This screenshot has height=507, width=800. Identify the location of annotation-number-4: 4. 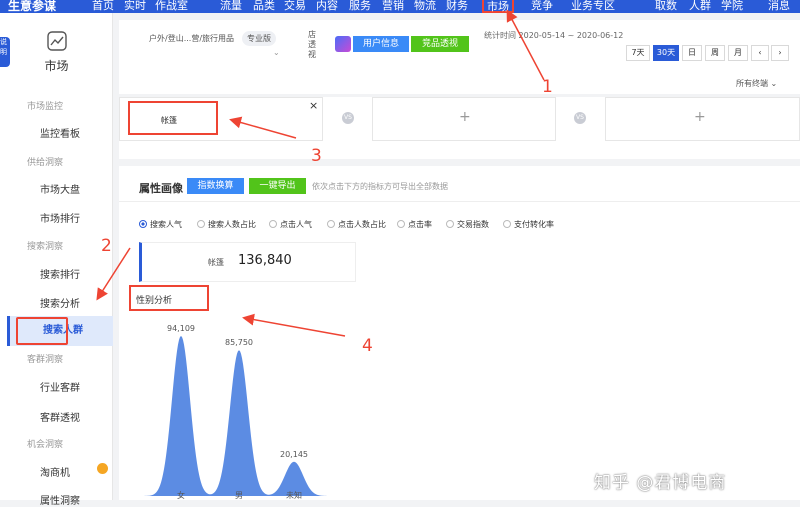
(367, 346).